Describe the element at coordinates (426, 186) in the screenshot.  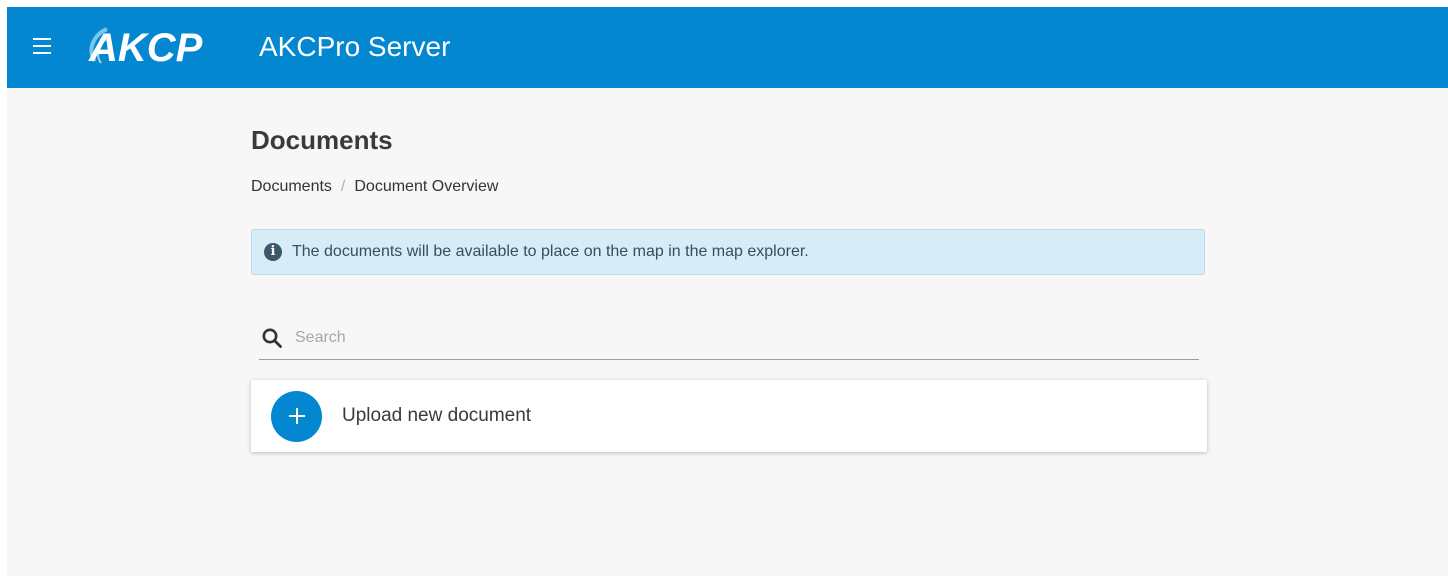
I see `breadcrumb-item-current: Document Overview` at that location.